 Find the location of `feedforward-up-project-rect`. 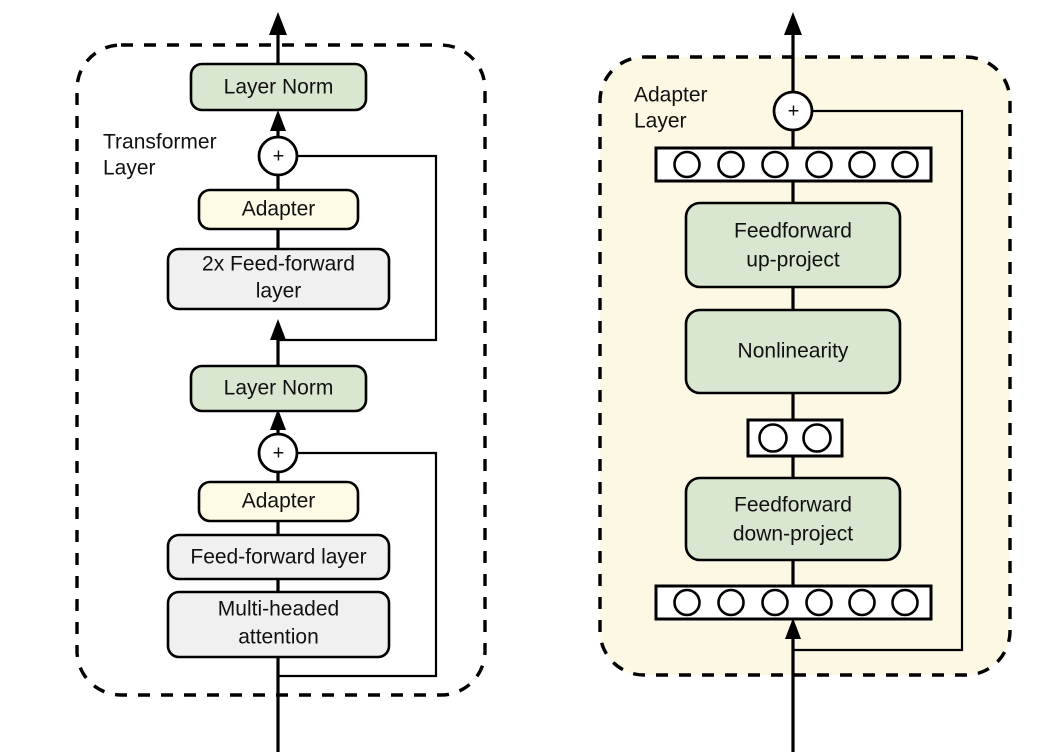

feedforward-up-project-rect is located at coordinates (793, 245).